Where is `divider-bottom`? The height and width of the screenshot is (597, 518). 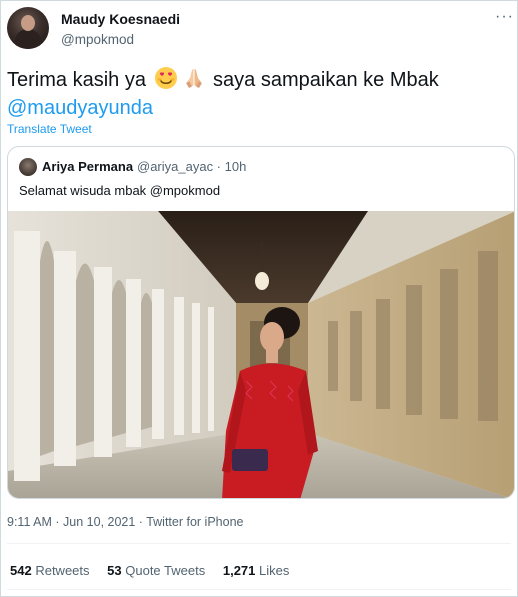
divider-bottom is located at coordinates (259, 589).